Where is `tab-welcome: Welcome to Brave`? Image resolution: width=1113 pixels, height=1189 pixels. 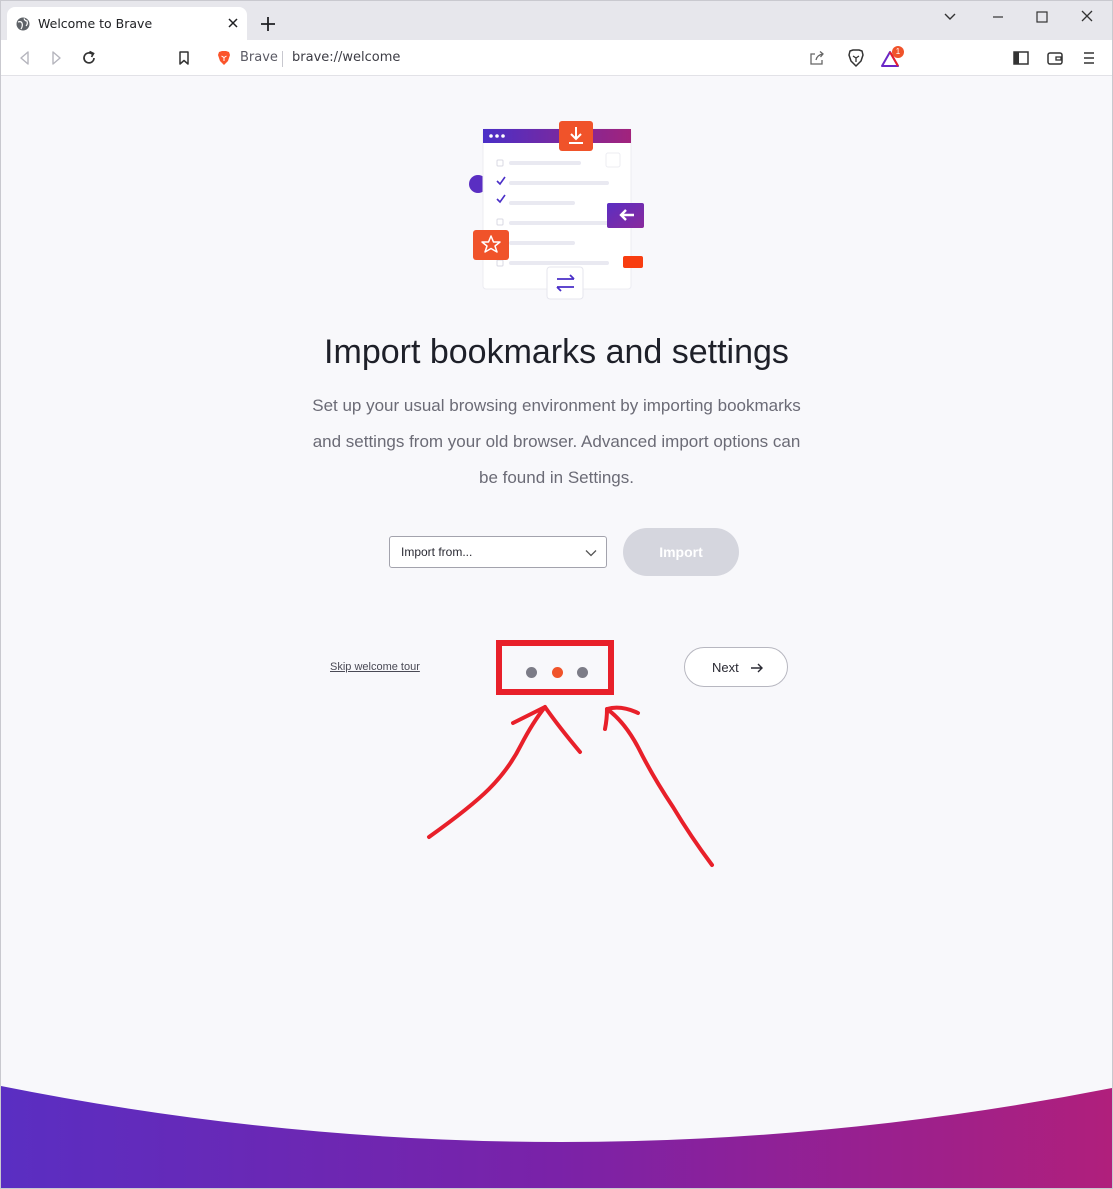
tab-welcome: Welcome to Brave is located at coordinates (127, 24).